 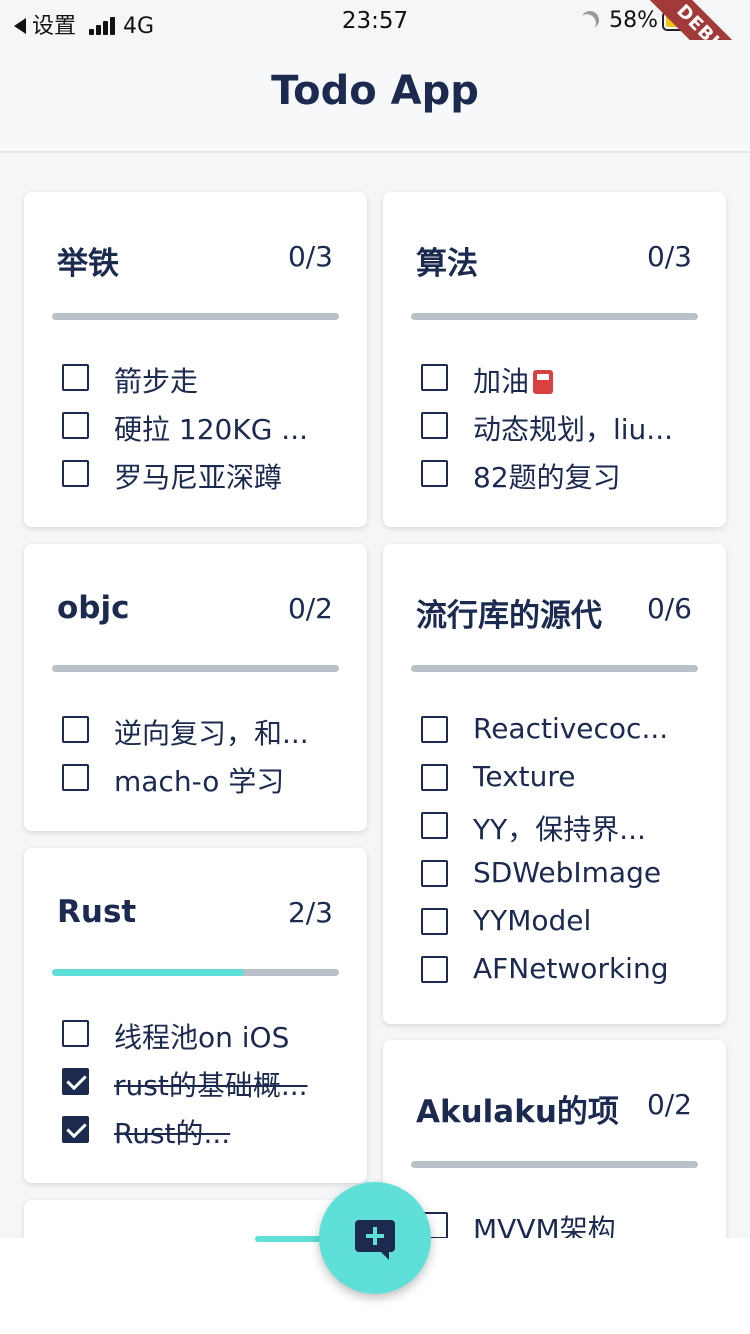 What do you see at coordinates (517, 1112) in the screenshot?
I see `card-title: Akulaku的项` at bounding box center [517, 1112].